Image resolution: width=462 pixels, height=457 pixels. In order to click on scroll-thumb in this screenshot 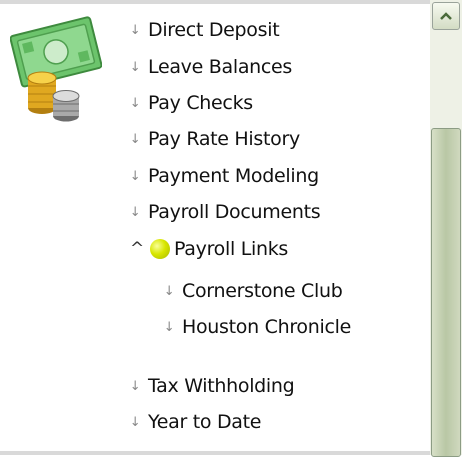, I will do `click(446, 292)`.